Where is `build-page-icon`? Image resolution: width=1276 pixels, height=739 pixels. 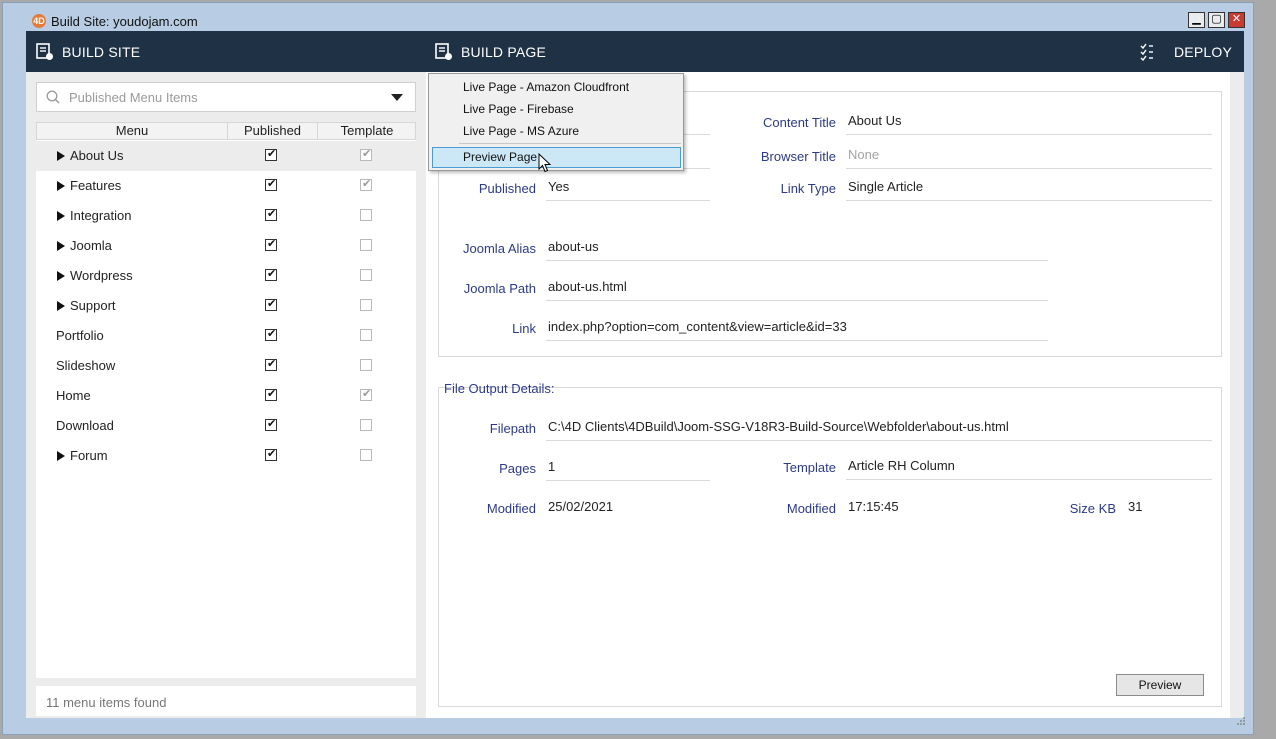
build-page-icon is located at coordinates (443, 51).